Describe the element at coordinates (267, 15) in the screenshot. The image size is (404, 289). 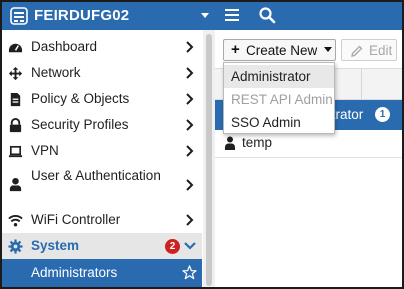
I see `search-icon` at that location.